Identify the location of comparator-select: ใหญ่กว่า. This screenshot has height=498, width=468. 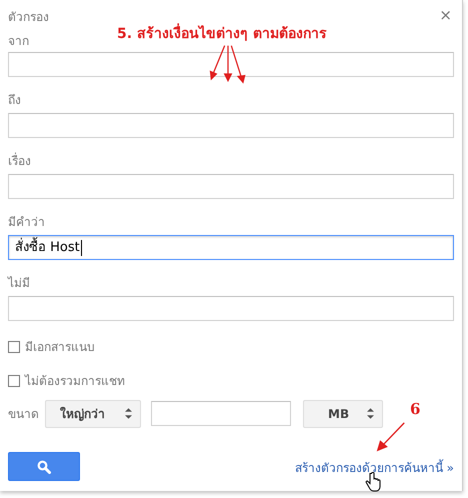
(93, 414).